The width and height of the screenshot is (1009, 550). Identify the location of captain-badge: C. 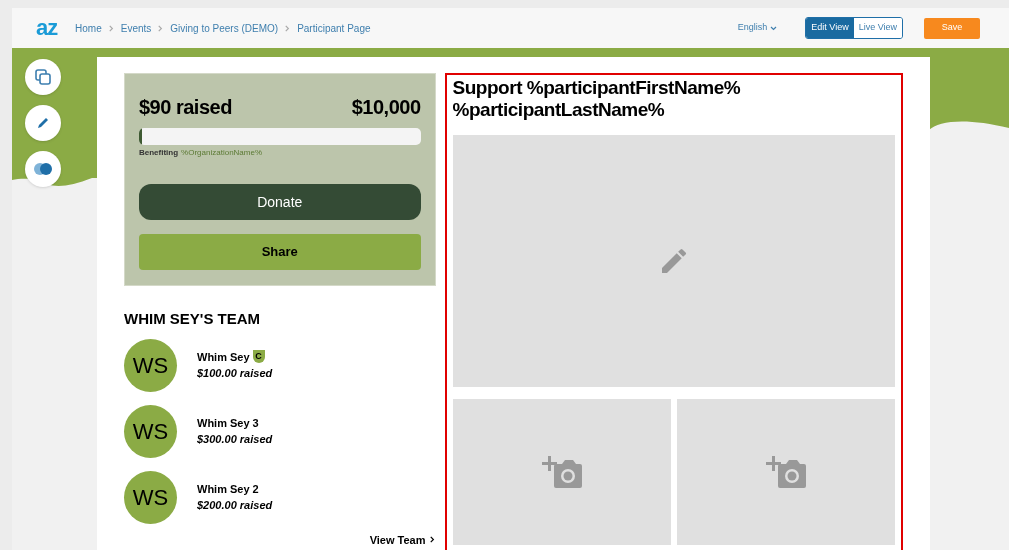
(258, 357).